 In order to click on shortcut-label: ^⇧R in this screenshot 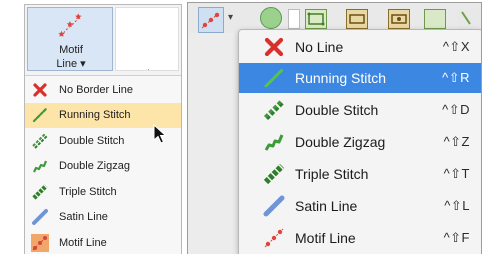, I will do `click(456, 77)`.